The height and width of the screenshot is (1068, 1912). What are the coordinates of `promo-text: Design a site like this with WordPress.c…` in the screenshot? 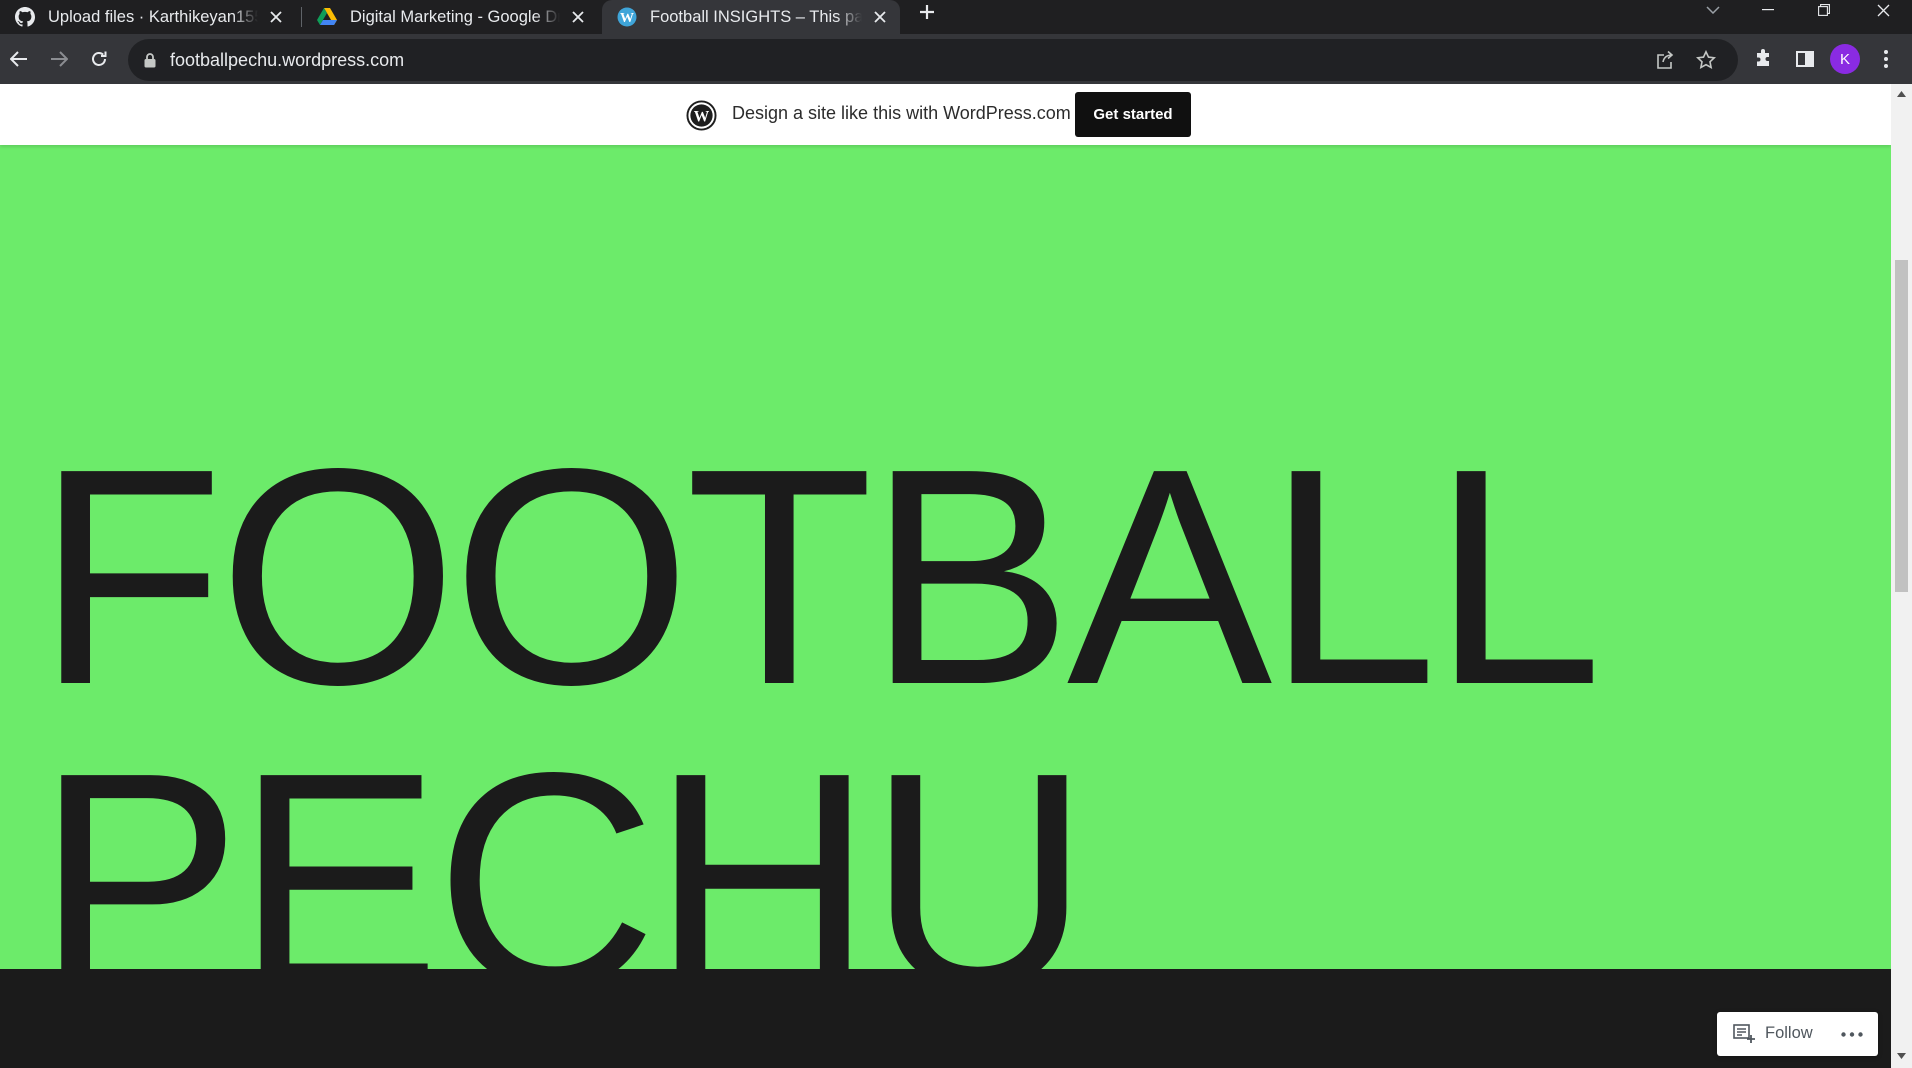 It's located at (901, 113).